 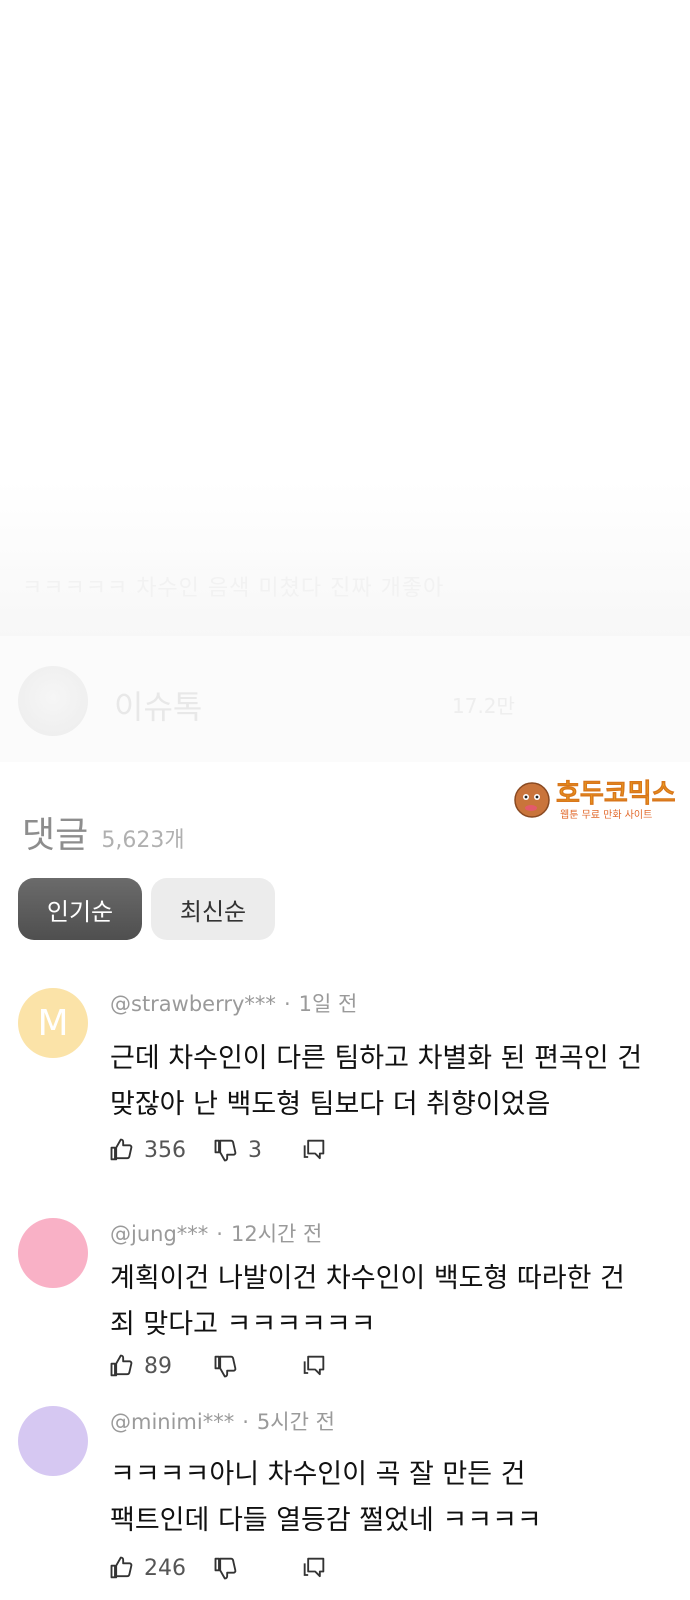 I want to click on comment-time: 1일 전, so click(x=328, y=1004).